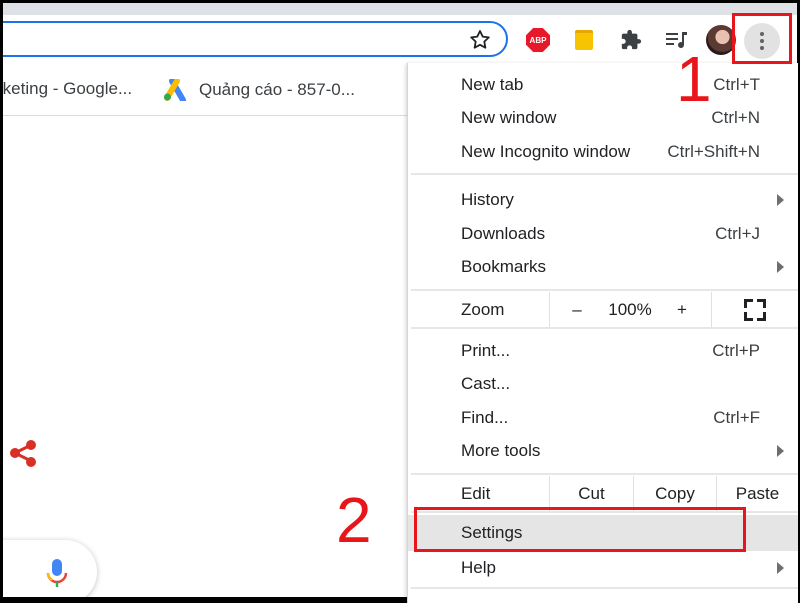  I want to click on voice-search-mic-icon, so click(57, 573).